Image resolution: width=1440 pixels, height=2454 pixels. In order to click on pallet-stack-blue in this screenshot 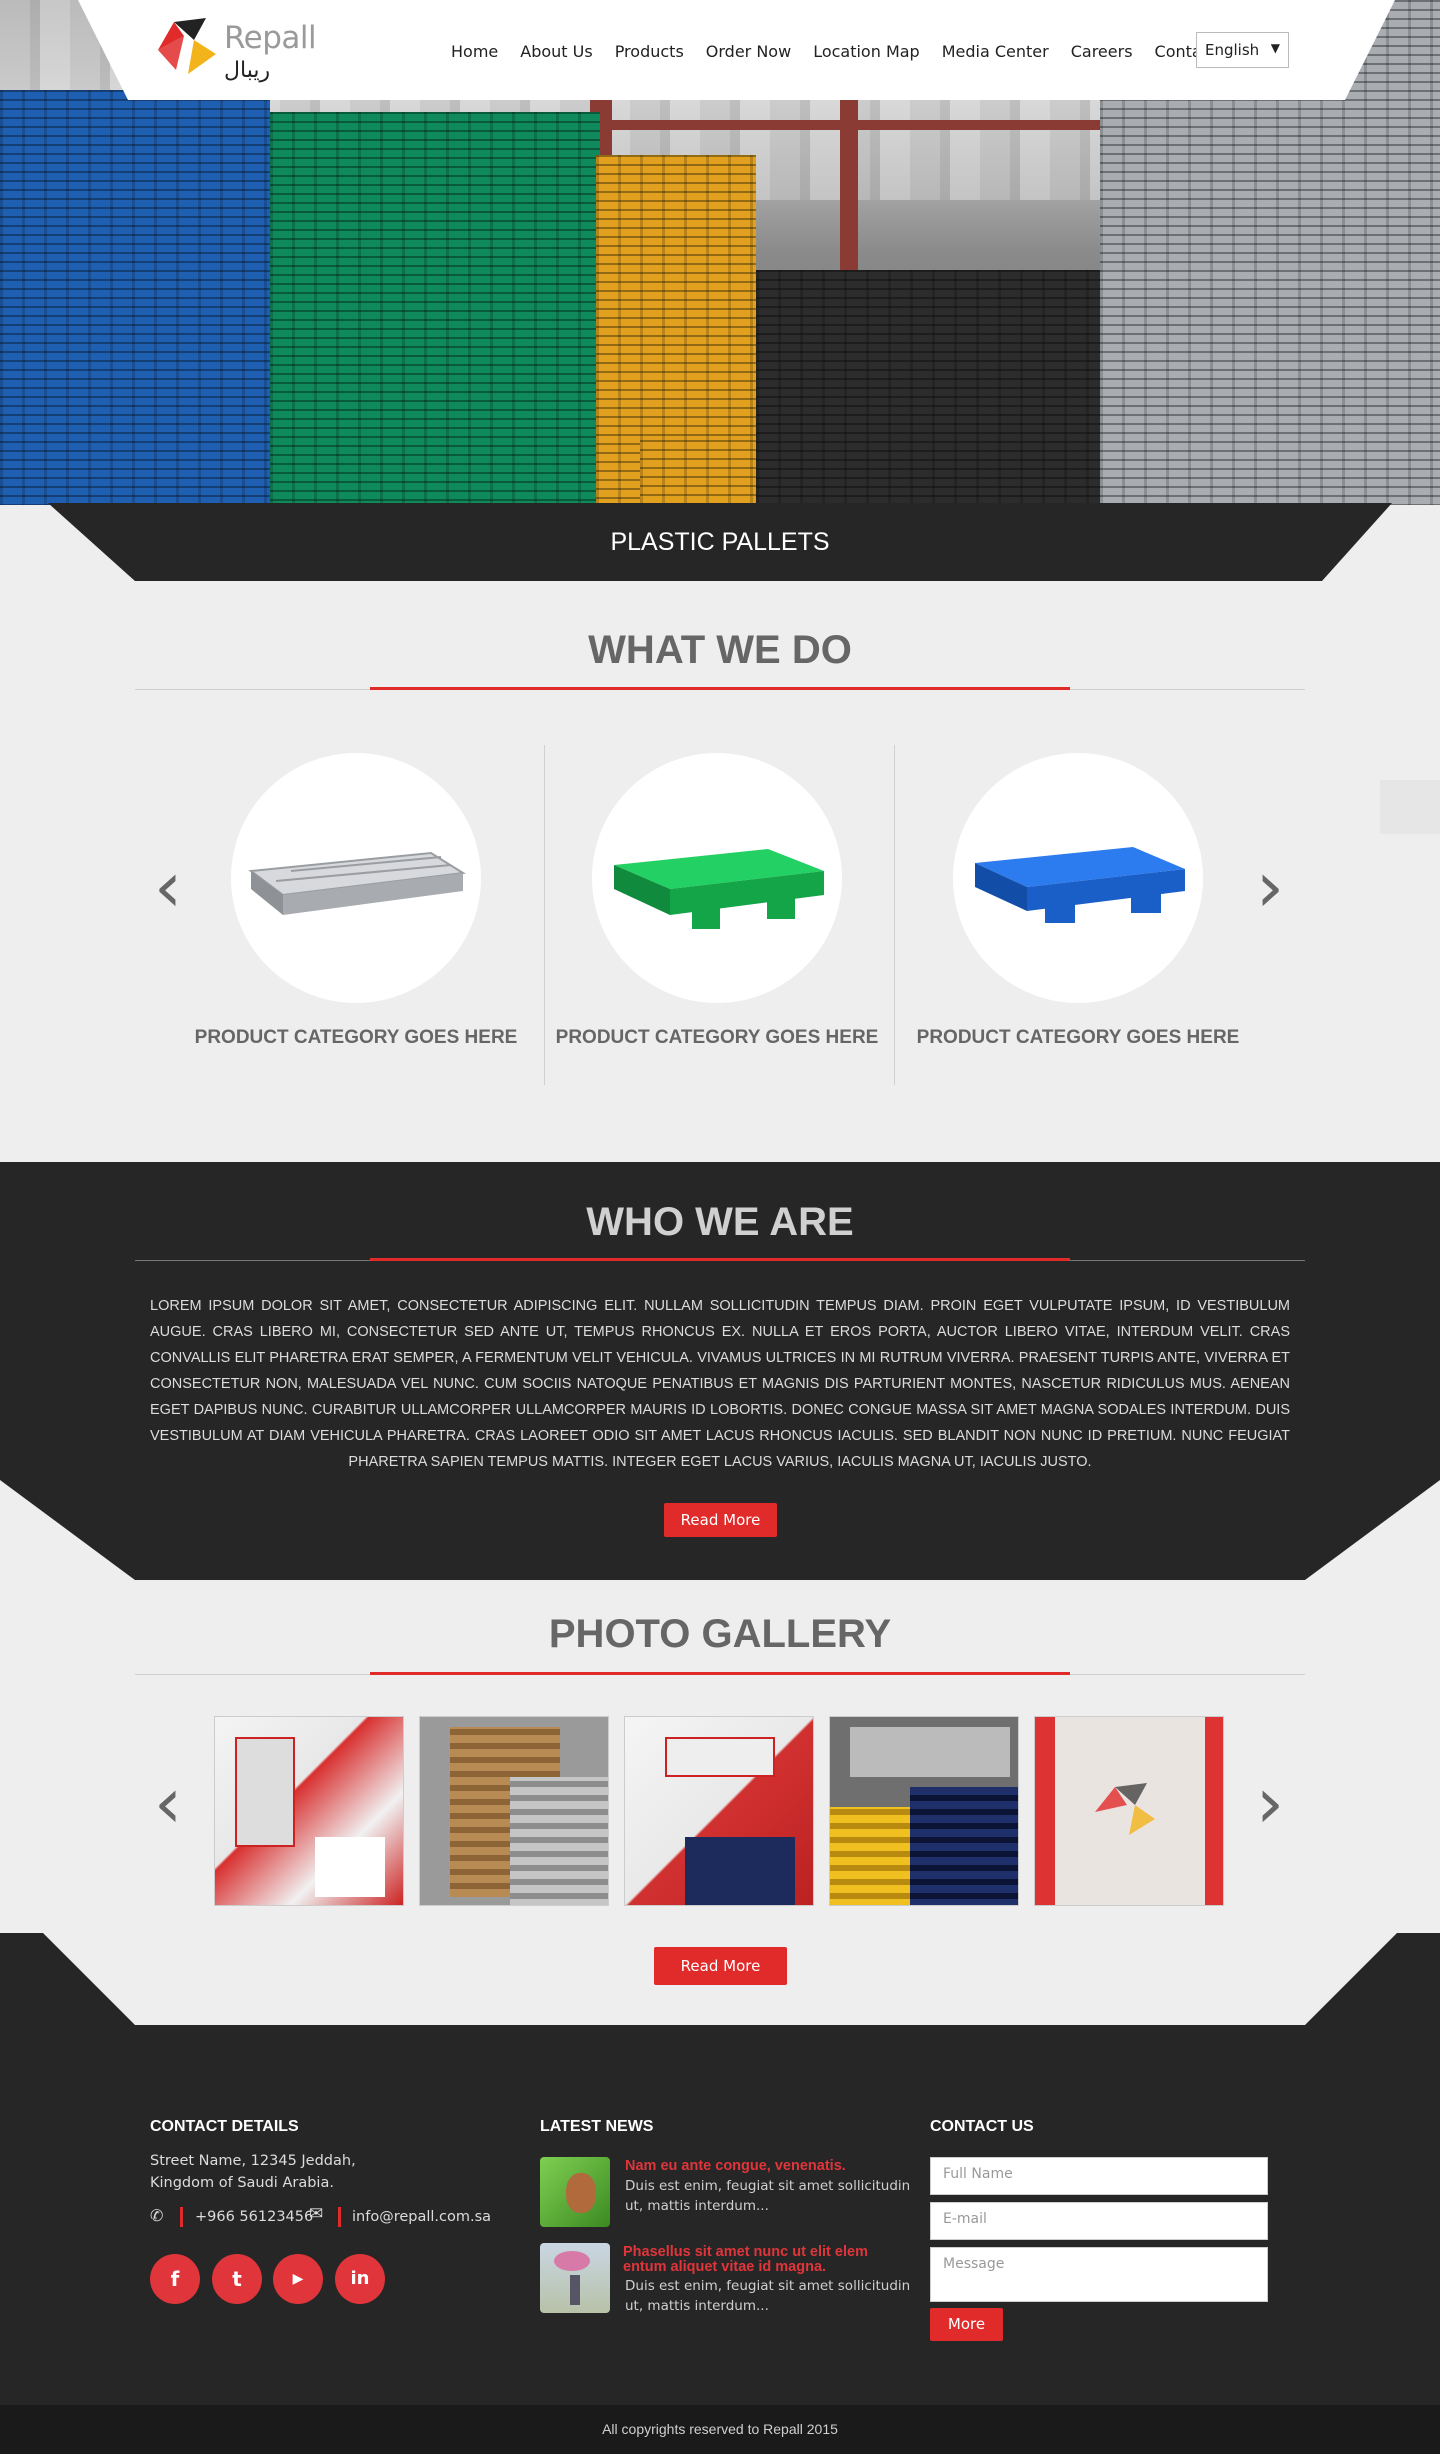, I will do `click(135, 297)`.